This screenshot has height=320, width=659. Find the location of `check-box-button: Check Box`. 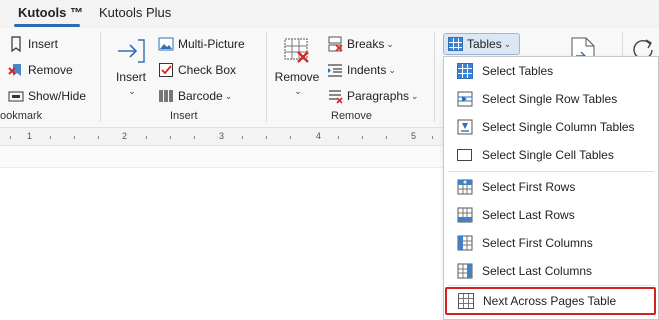

check-box-button: Check Box is located at coordinates (197, 70).